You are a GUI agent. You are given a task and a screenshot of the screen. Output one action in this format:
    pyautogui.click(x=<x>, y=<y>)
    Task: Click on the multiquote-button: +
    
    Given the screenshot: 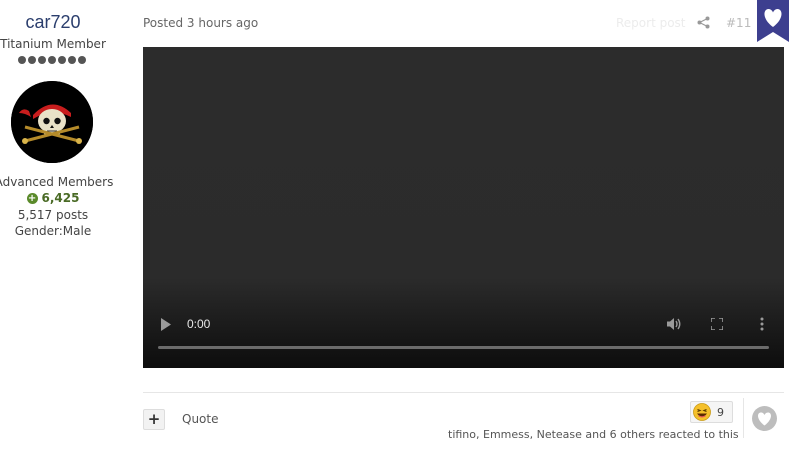 What is the action you would take?
    pyautogui.click(x=154, y=419)
    